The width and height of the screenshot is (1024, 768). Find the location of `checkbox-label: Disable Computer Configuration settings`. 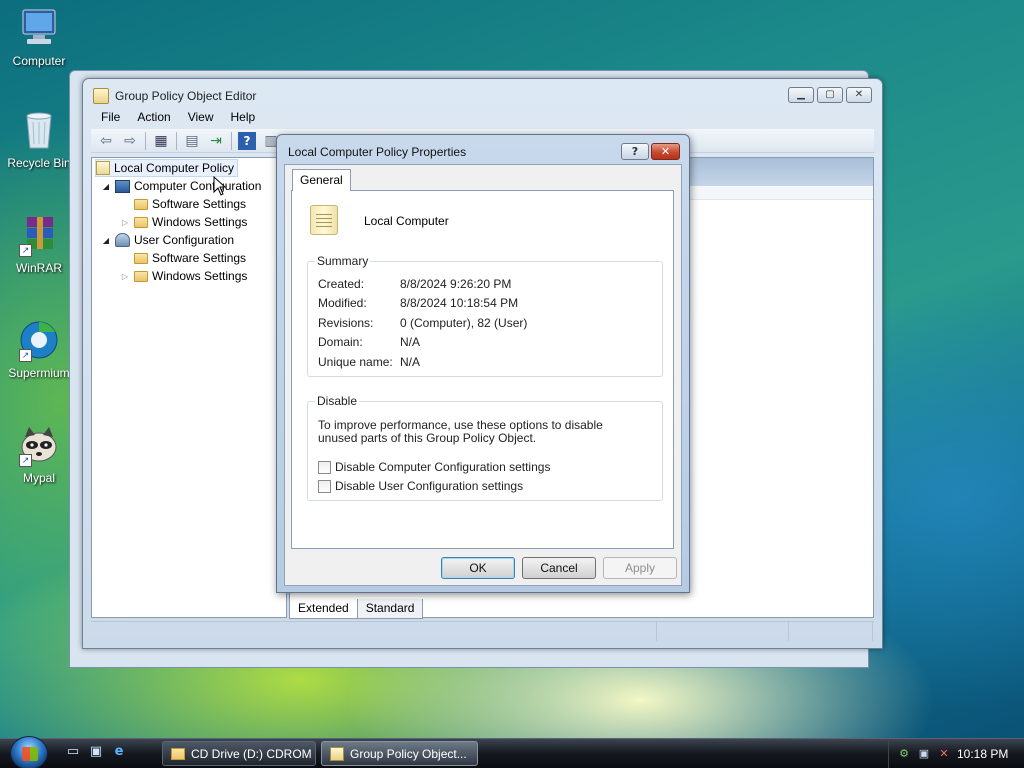

checkbox-label: Disable Computer Configuration settings is located at coordinates (443, 467).